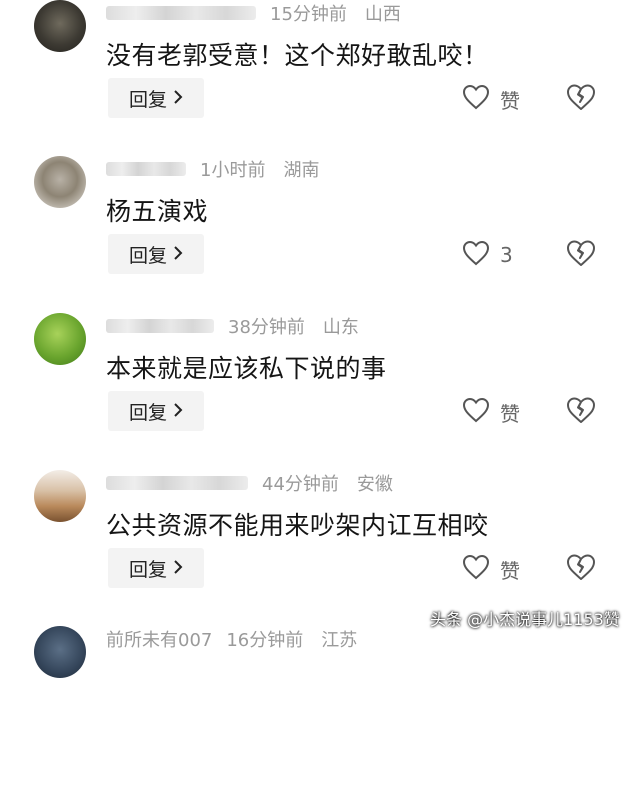 Image resolution: width=636 pixels, height=796 pixels. What do you see at coordinates (382, 14) in the screenshot?
I see `comment-location: 山西` at bounding box center [382, 14].